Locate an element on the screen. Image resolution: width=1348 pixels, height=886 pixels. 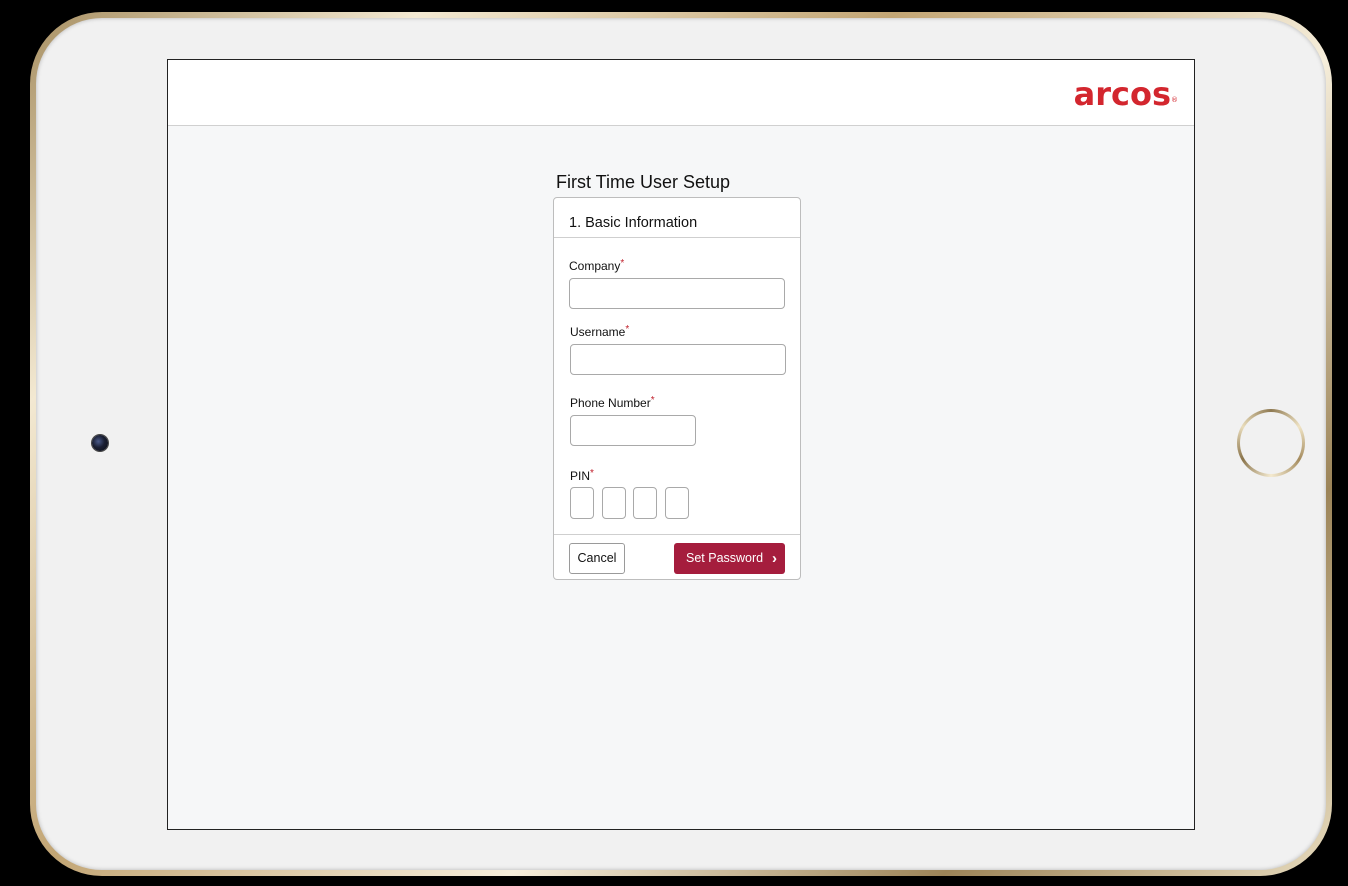
pin-label: PIN* is located at coordinates (582, 475).